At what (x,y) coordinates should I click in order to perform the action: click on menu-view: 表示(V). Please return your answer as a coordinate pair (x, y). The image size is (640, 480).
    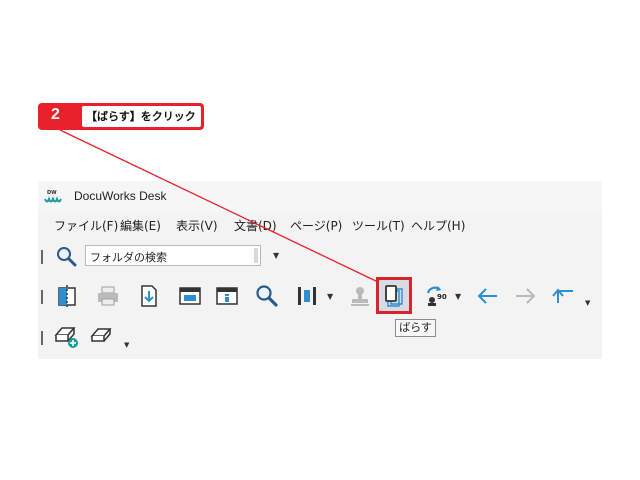
    Looking at the image, I should click on (197, 225).